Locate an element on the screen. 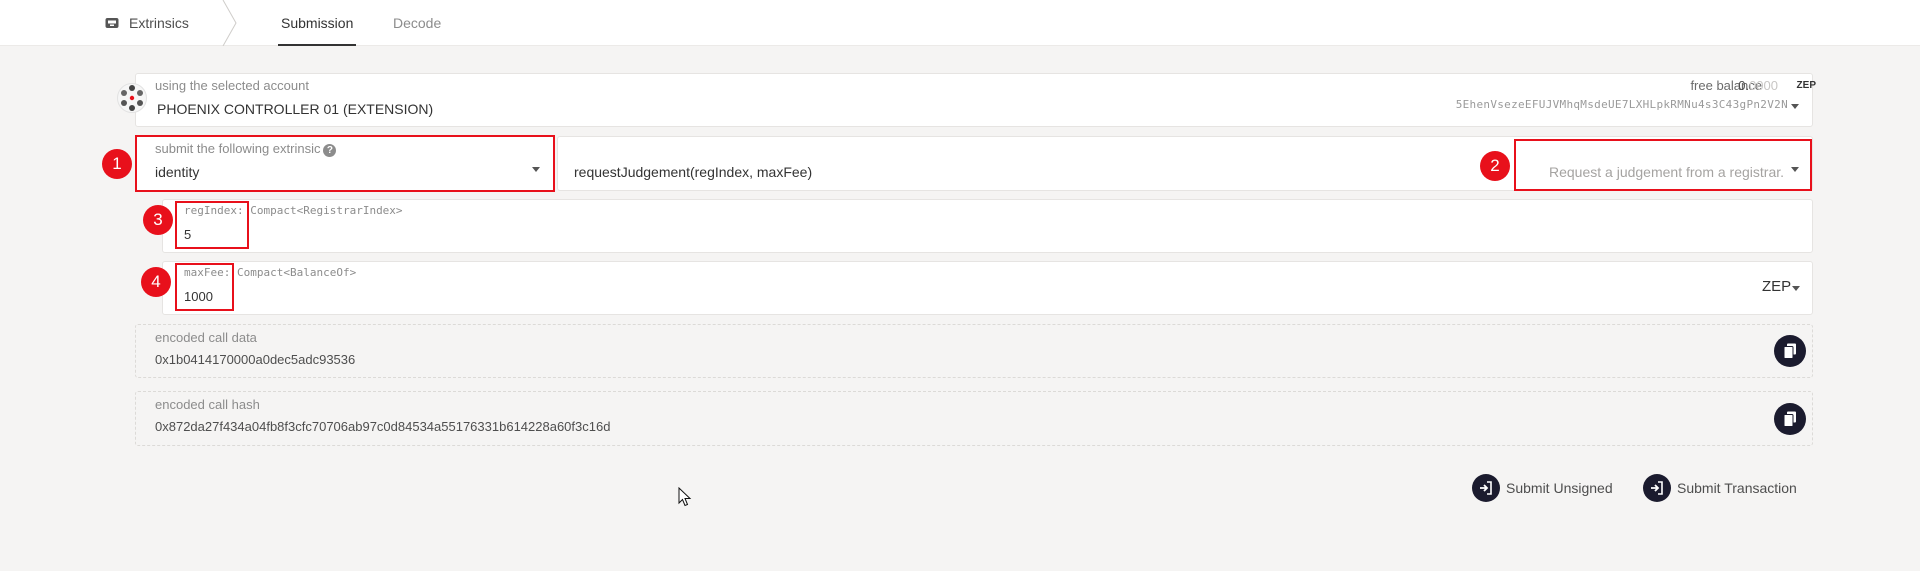 This screenshot has height=571, width=1920. encoded-call-data-label: encoded call data is located at coordinates (206, 337).